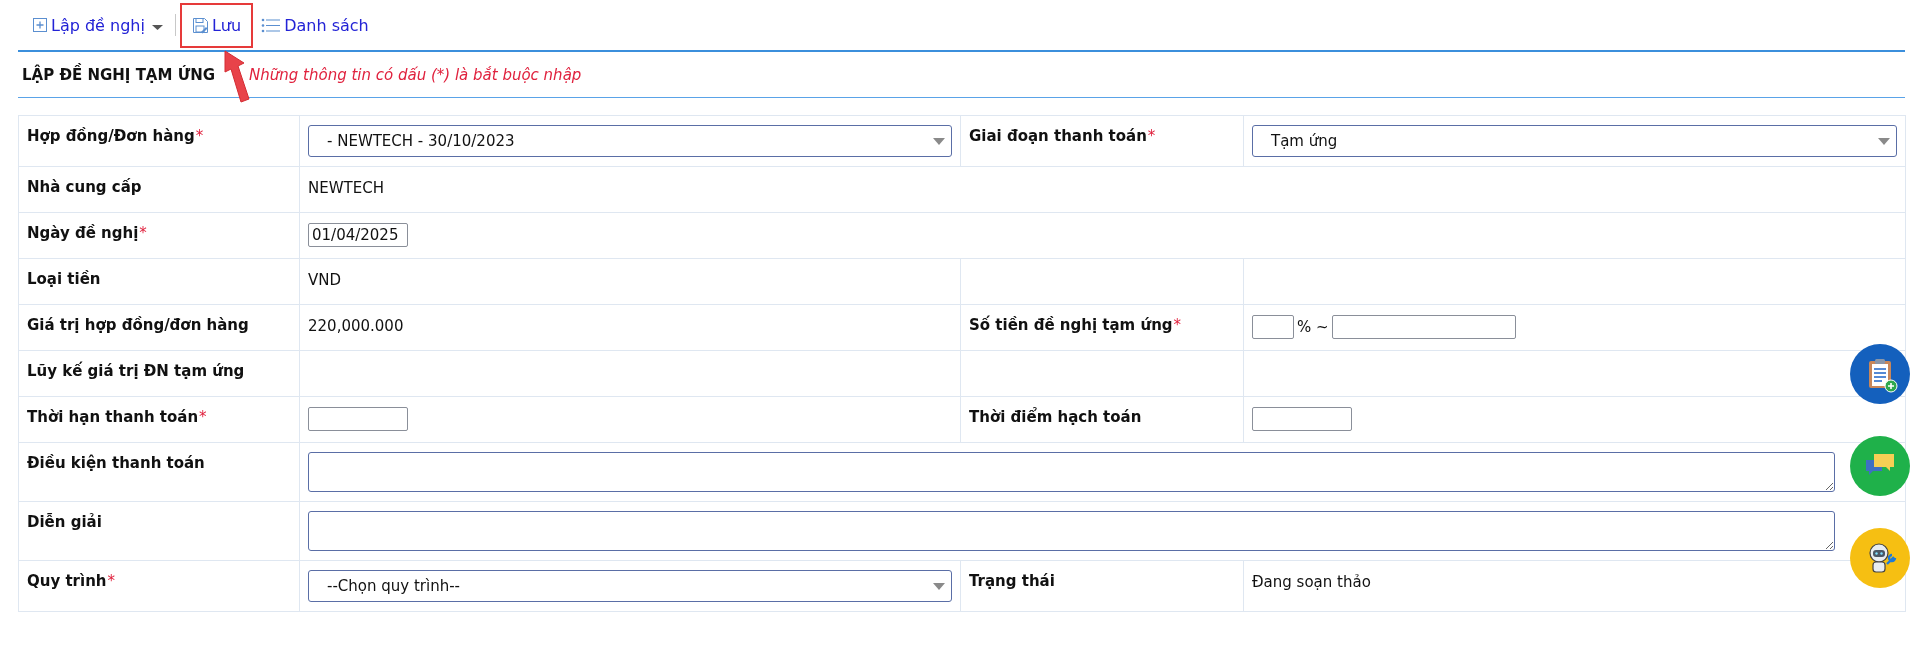  I want to click on date-field: 01/04/2025, so click(358, 234).